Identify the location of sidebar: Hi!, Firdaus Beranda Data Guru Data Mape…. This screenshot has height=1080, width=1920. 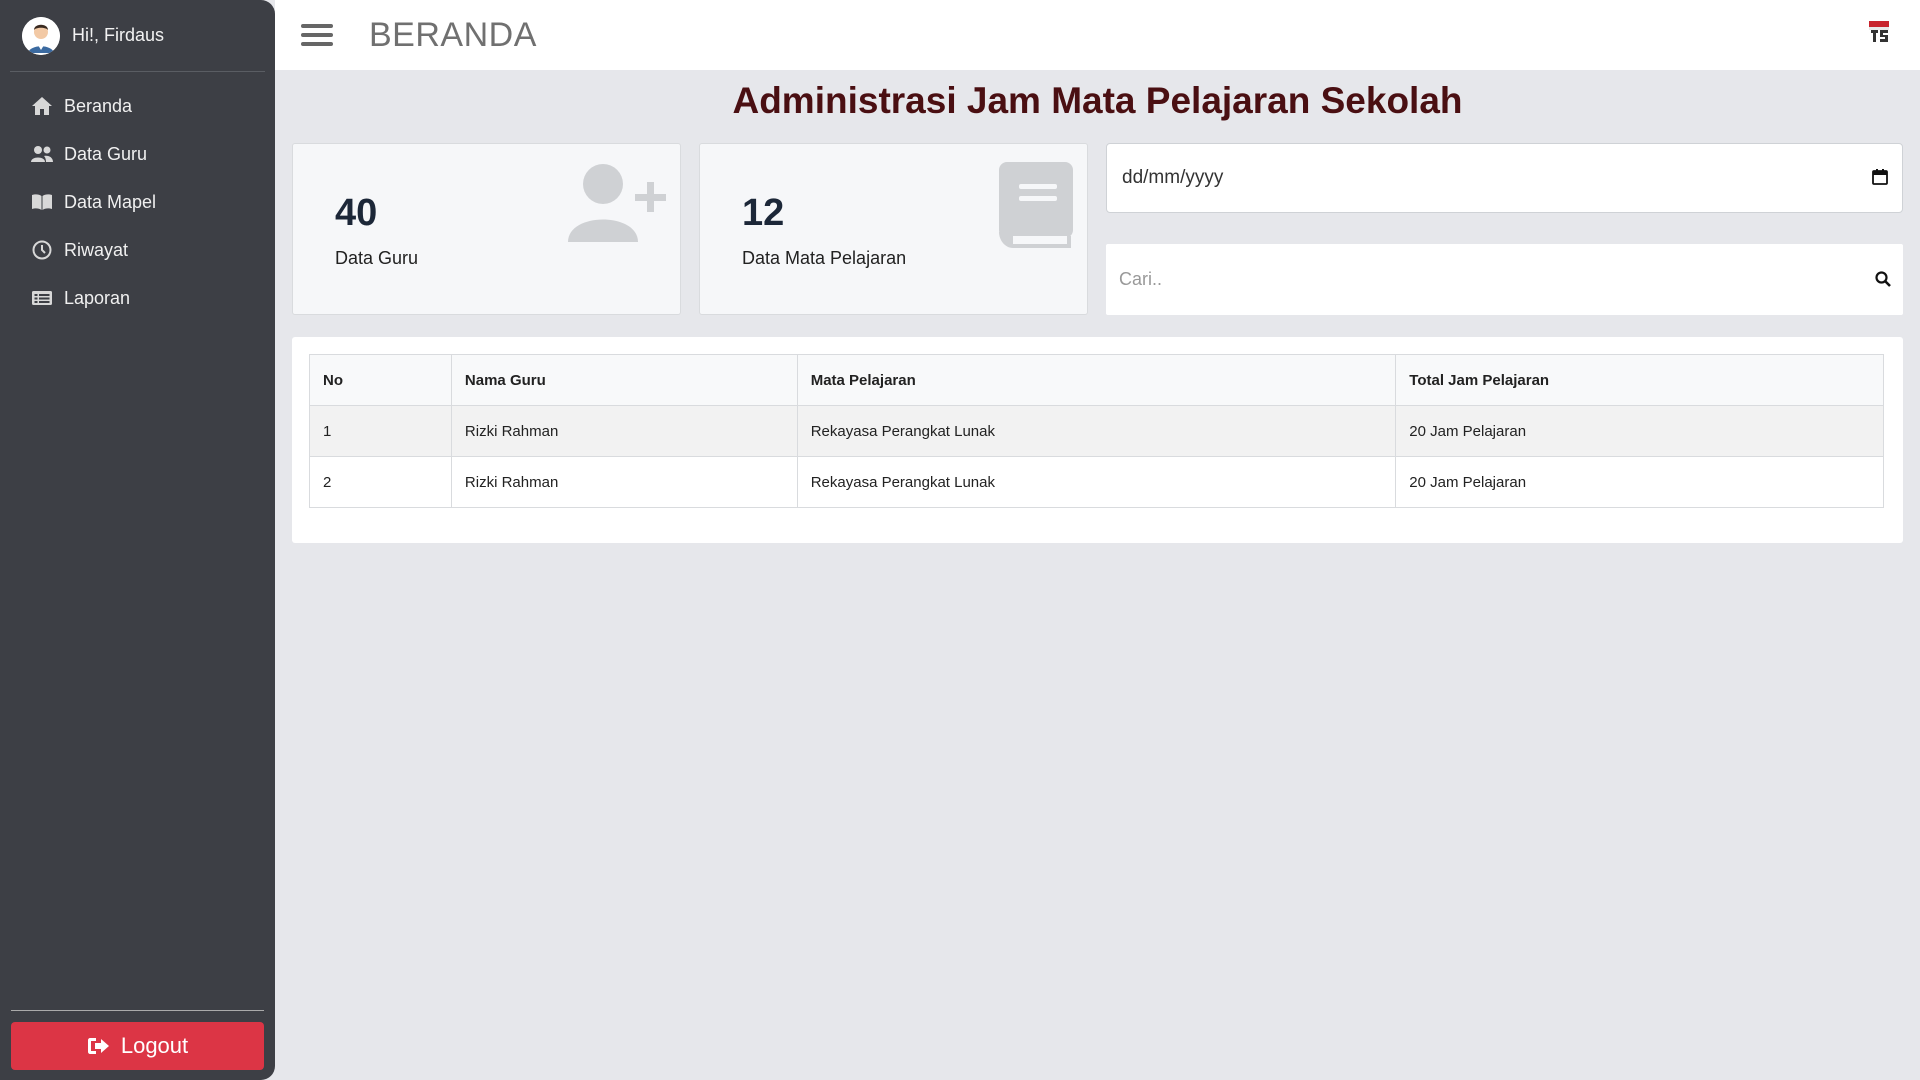
(137, 540).